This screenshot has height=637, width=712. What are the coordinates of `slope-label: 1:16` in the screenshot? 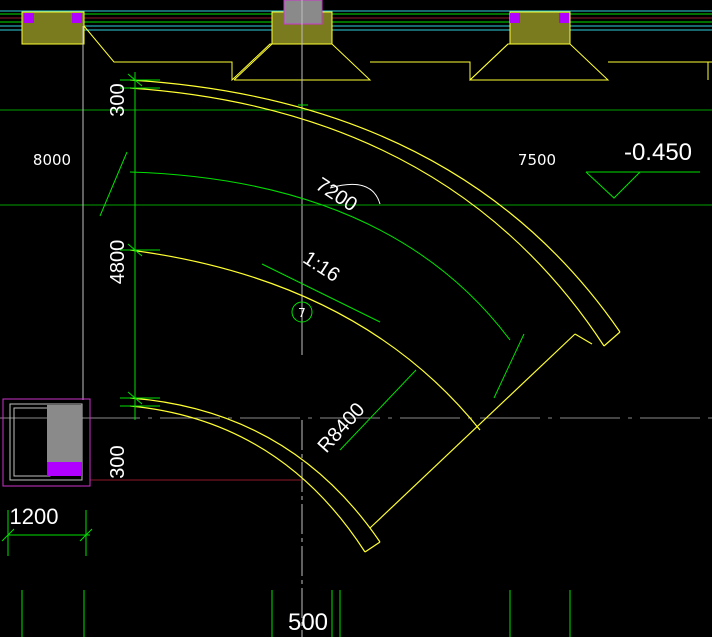 It's located at (321, 267).